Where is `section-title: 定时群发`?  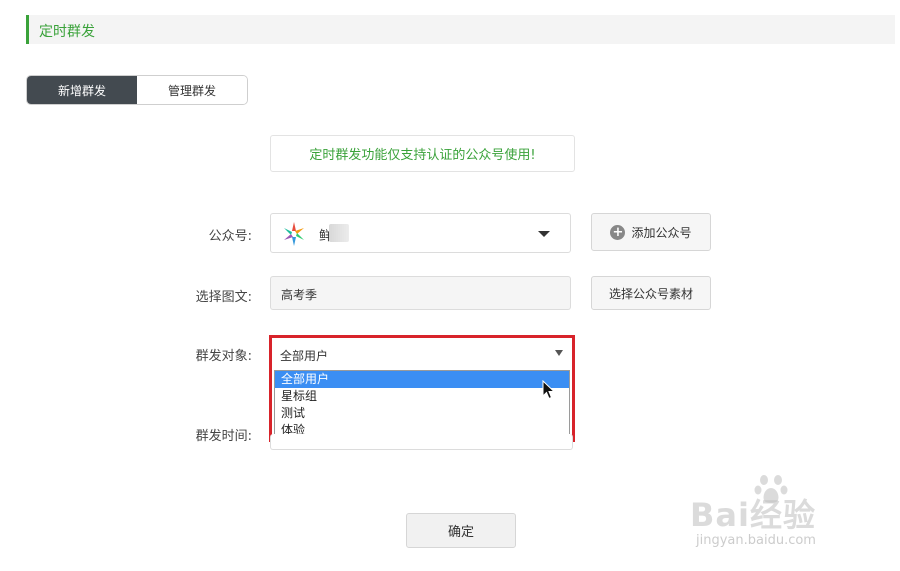
section-title: 定时群发 is located at coordinates (67, 32).